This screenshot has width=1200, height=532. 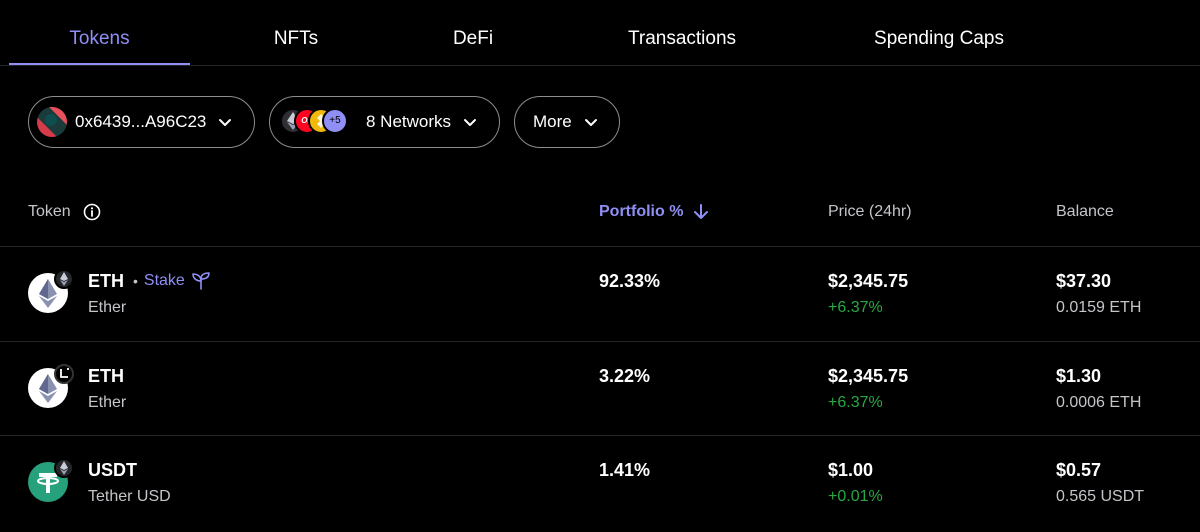 I want to click on info-icon, so click(x=92, y=212).